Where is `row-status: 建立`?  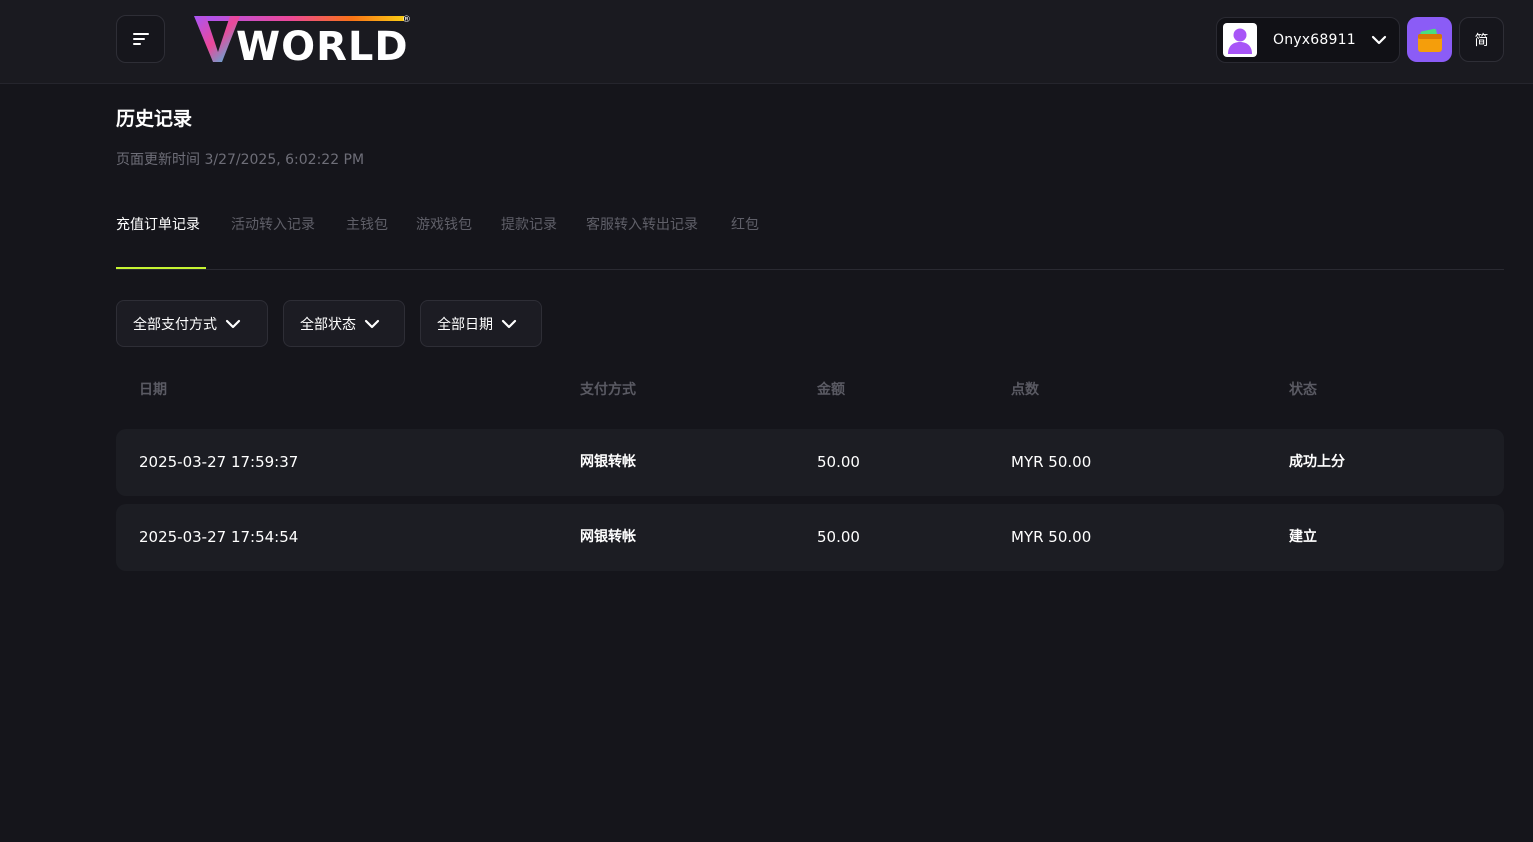
row-status: 建立 is located at coordinates (1303, 537).